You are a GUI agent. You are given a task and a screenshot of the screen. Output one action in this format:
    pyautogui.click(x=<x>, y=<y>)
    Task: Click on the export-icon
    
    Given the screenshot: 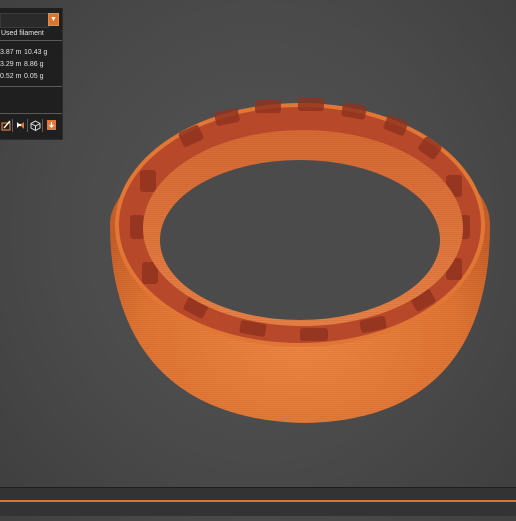 What is the action you would take?
    pyautogui.click(x=51, y=125)
    